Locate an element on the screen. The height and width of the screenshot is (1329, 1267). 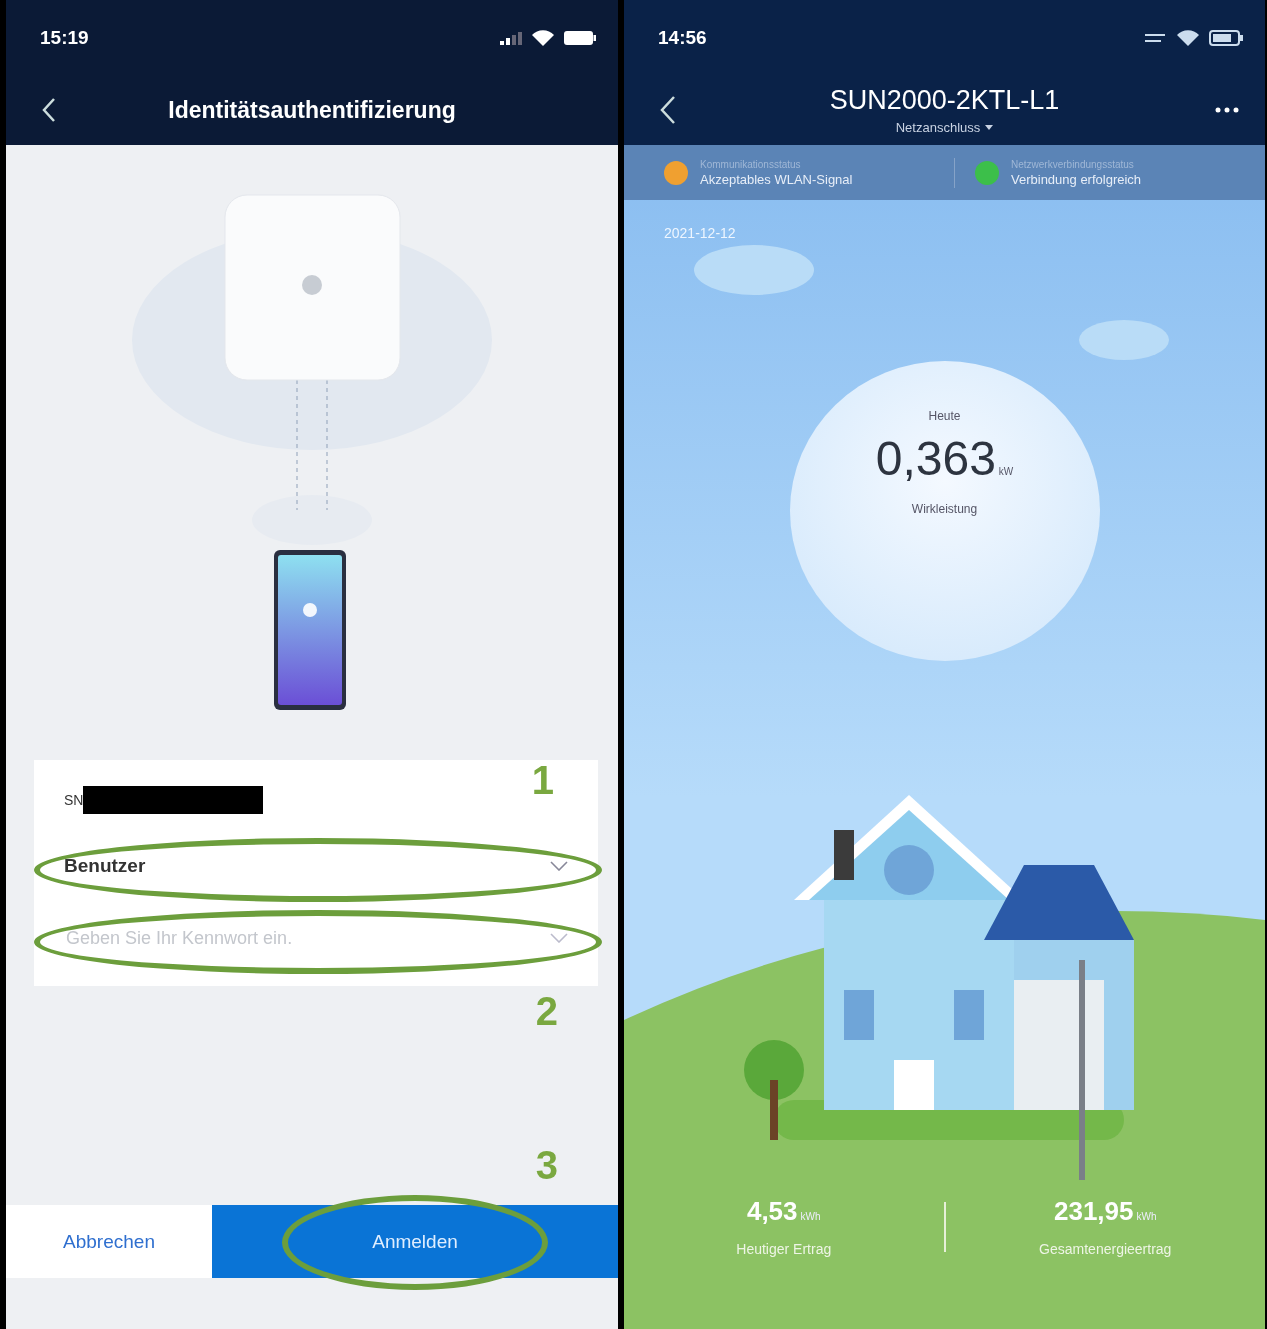
login-button: Anmelden is located at coordinates (415, 1241).